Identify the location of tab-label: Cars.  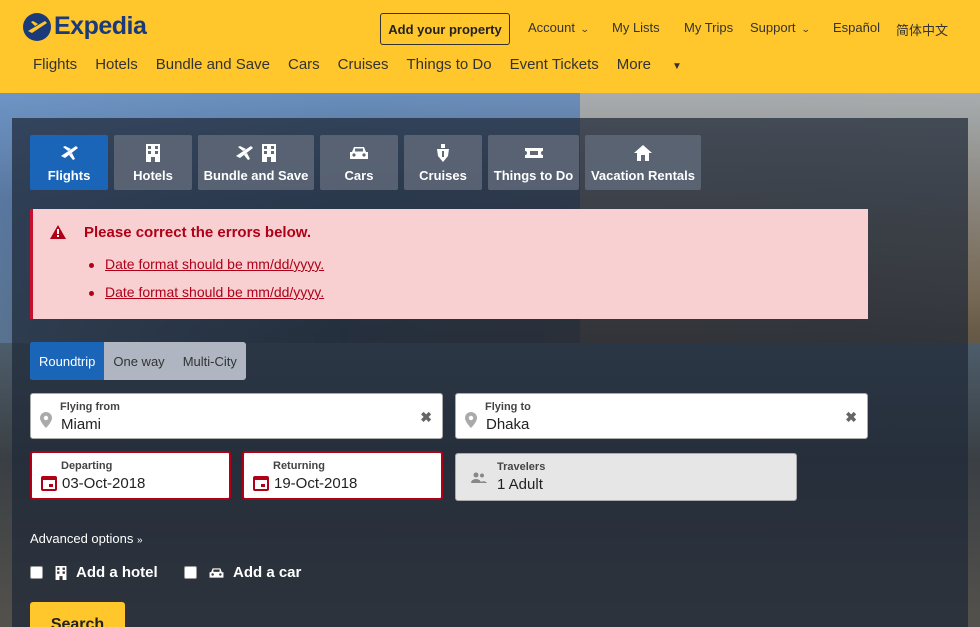
(359, 175).